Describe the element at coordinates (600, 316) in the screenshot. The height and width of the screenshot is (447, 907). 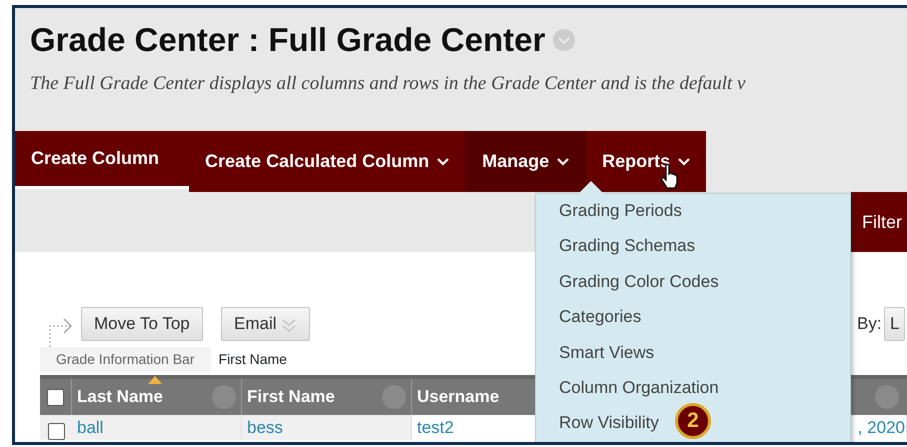
I see `menu-item: Categories` at that location.